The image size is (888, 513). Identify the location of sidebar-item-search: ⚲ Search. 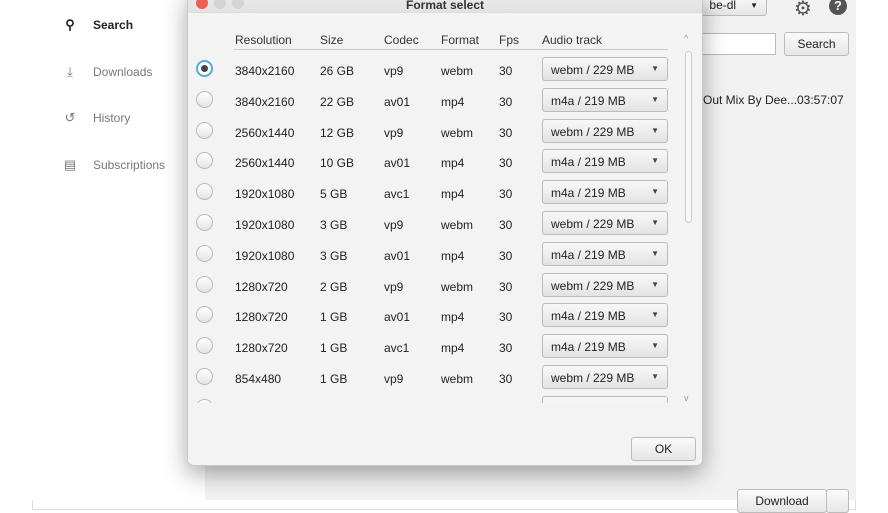
(97, 25).